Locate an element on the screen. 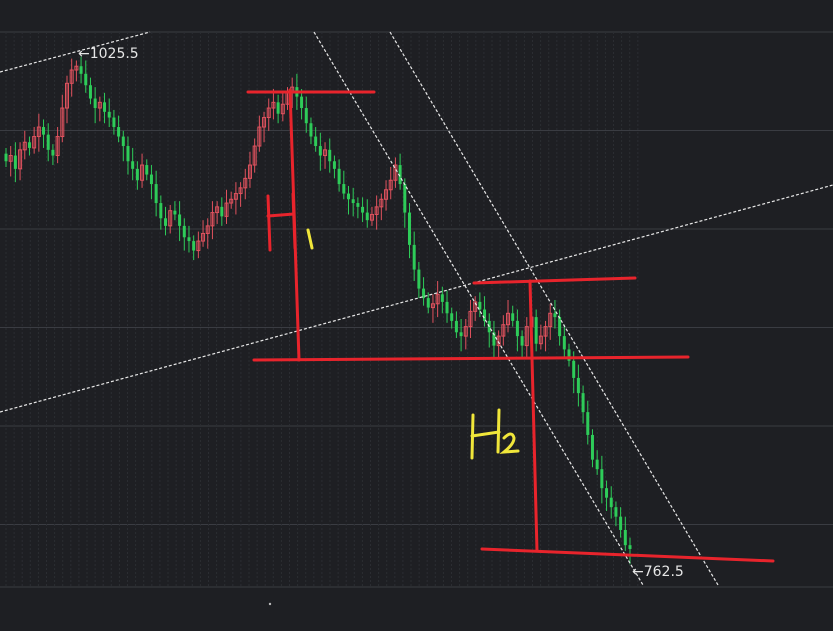 The height and width of the screenshot is (631, 833). cursor-dot is located at coordinates (270, 604).